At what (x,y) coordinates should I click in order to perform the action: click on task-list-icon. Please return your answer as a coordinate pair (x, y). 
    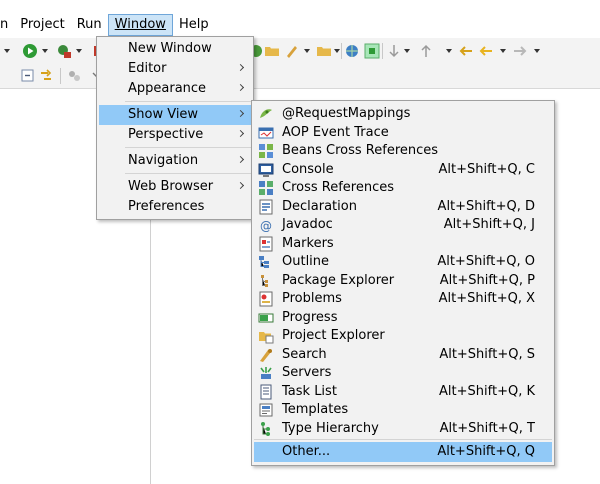
    Looking at the image, I should click on (266, 391).